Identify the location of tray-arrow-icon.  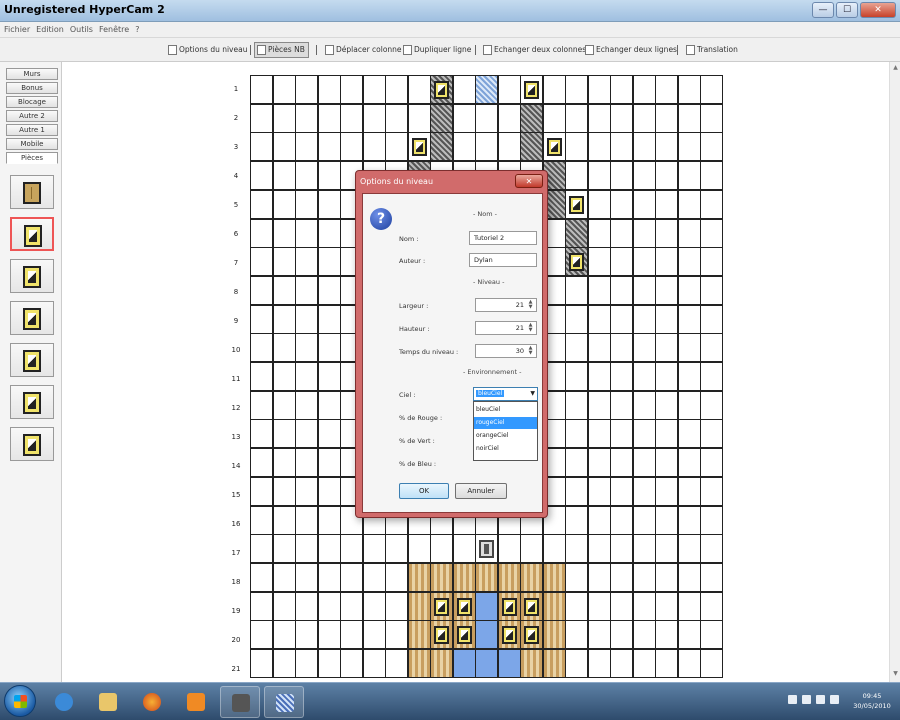
(792, 699).